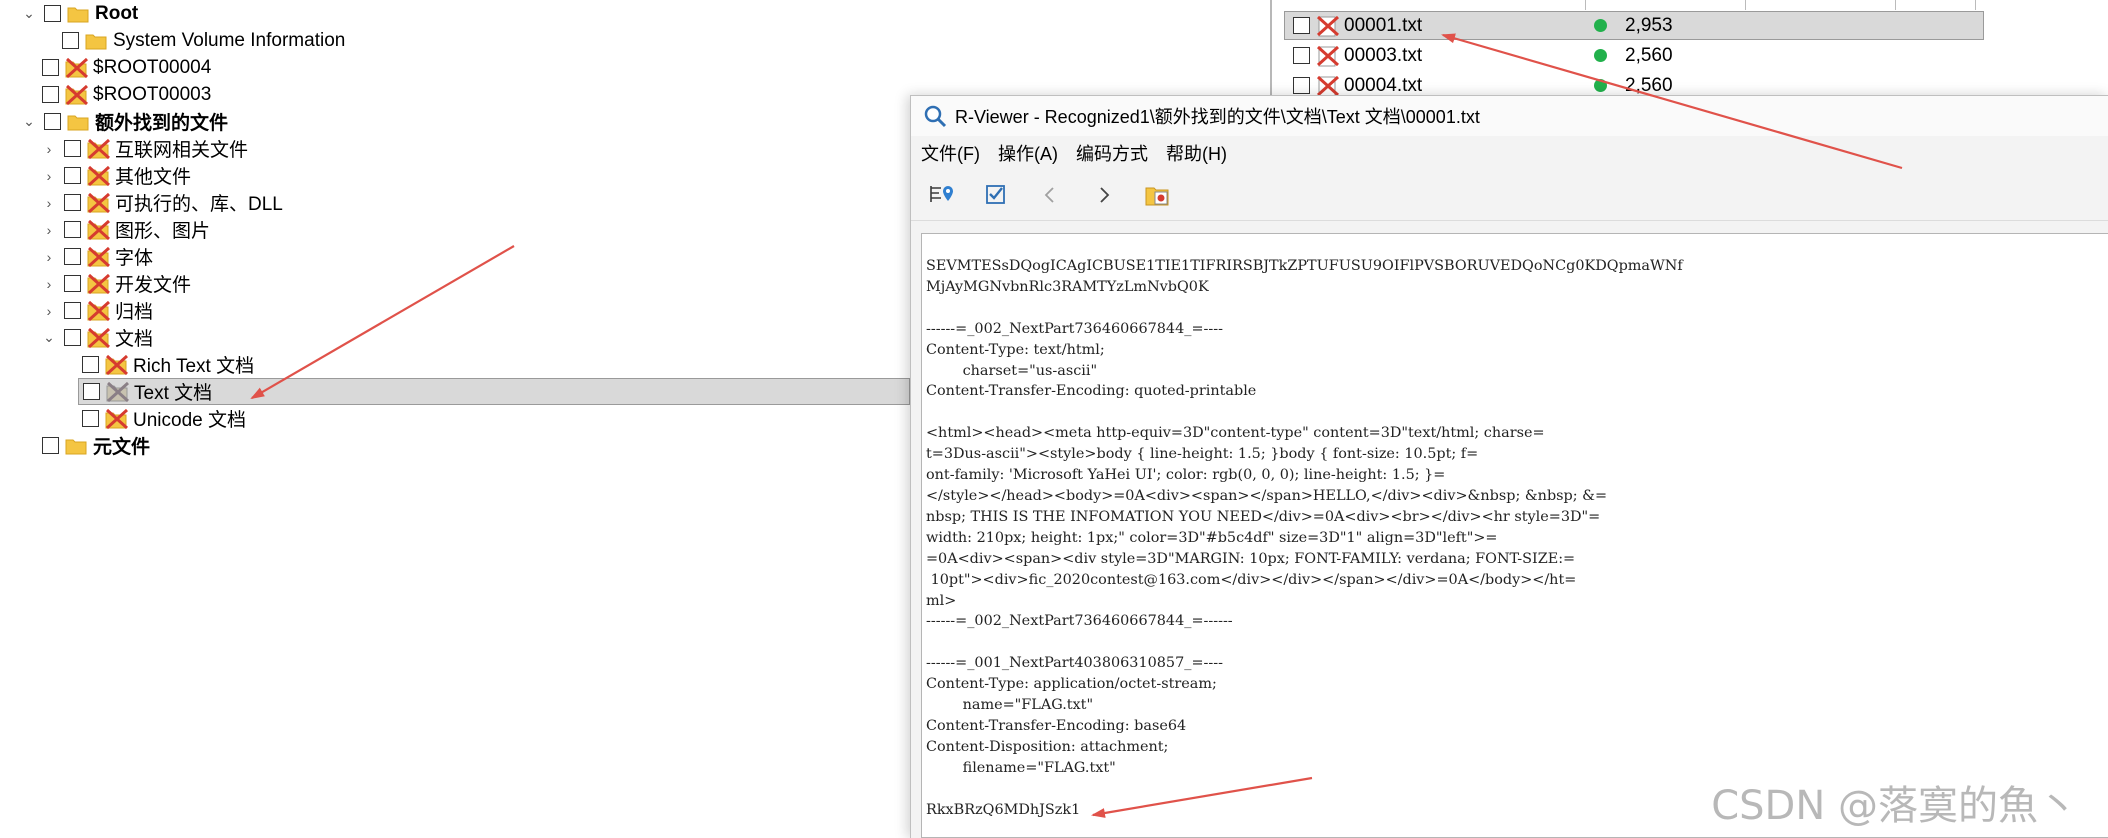  I want to click on tree-item-dev-files: › 开发文件, so click(115, 283).